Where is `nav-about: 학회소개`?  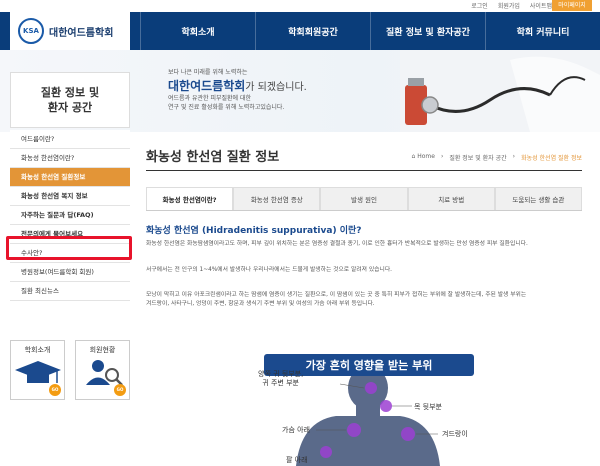 nav-about: 학회소개 is located at coordinates (197, 31).